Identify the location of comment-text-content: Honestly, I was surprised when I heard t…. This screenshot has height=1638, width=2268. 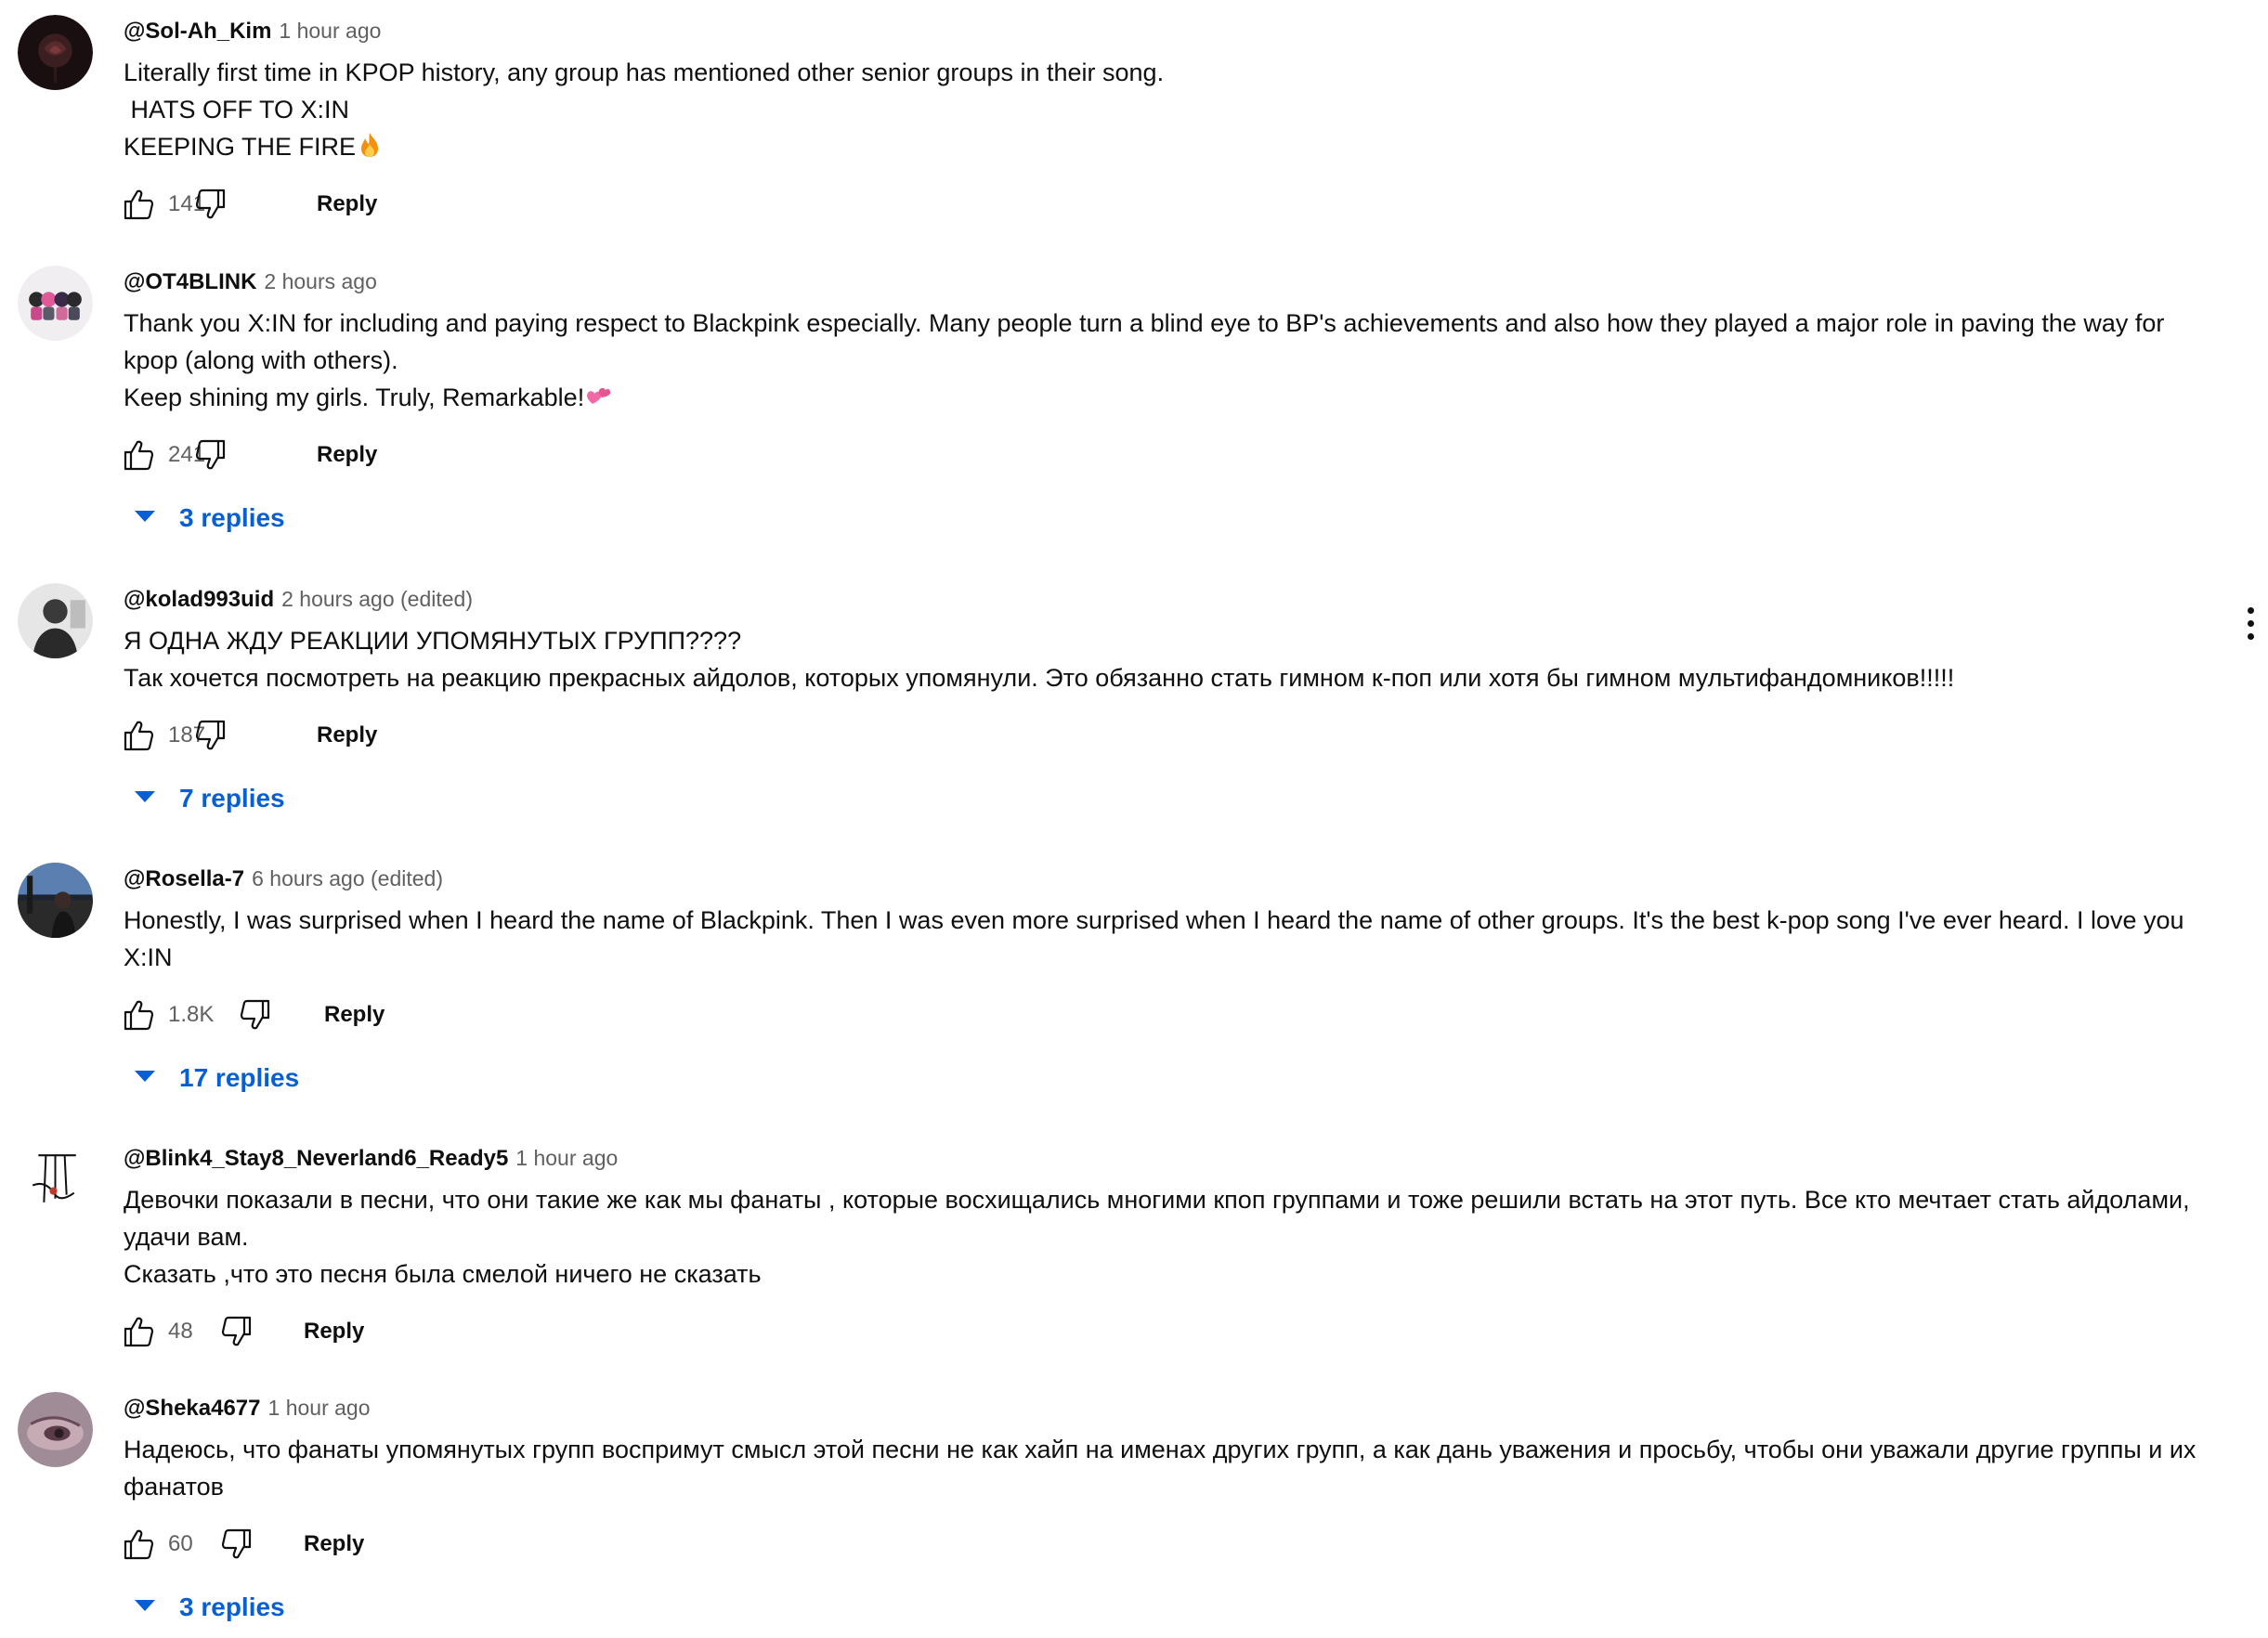
(1158, 938).